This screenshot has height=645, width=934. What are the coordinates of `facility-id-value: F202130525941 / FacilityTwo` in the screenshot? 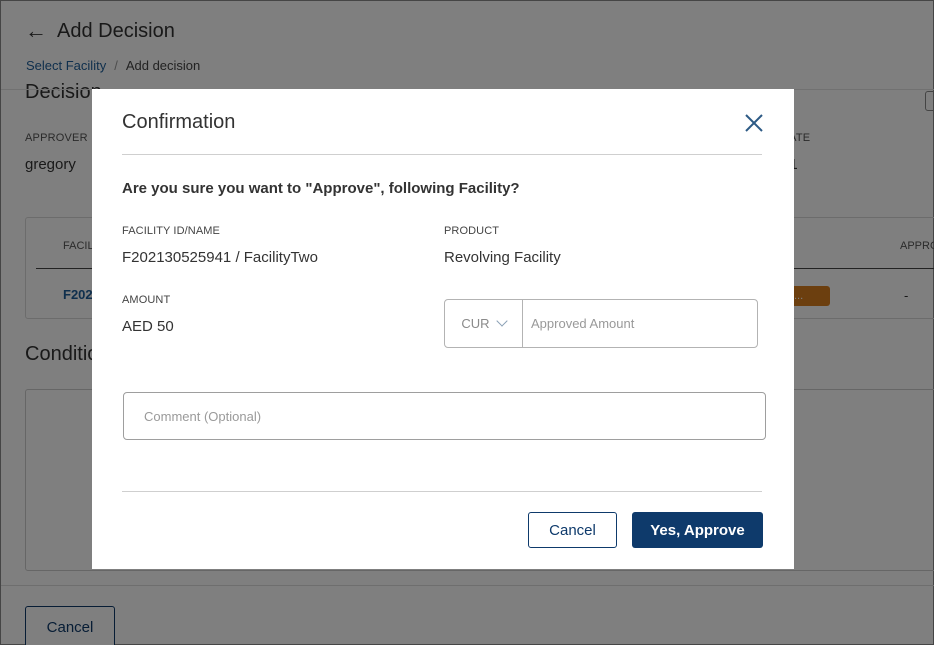 It's located at (220, 257).